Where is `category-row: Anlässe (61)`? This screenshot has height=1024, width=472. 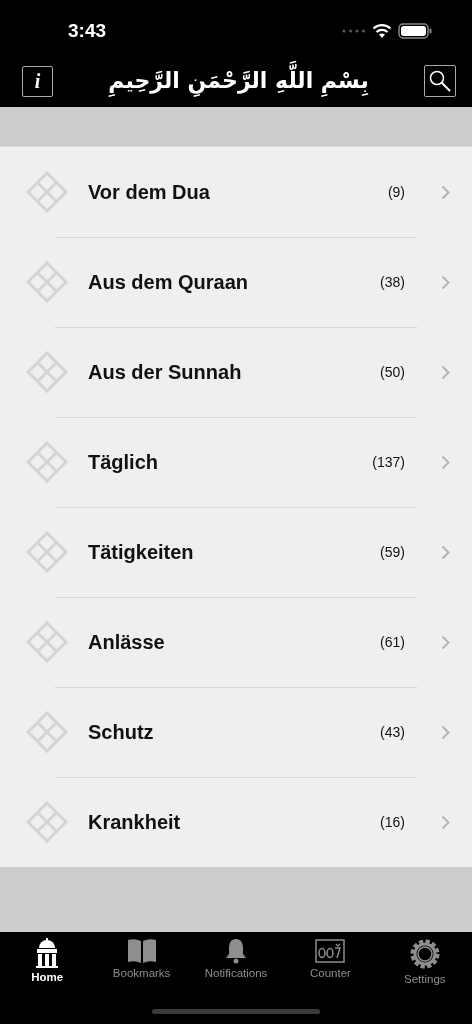 category-row: Anlässe (61) is located at coordinates (236, 642).